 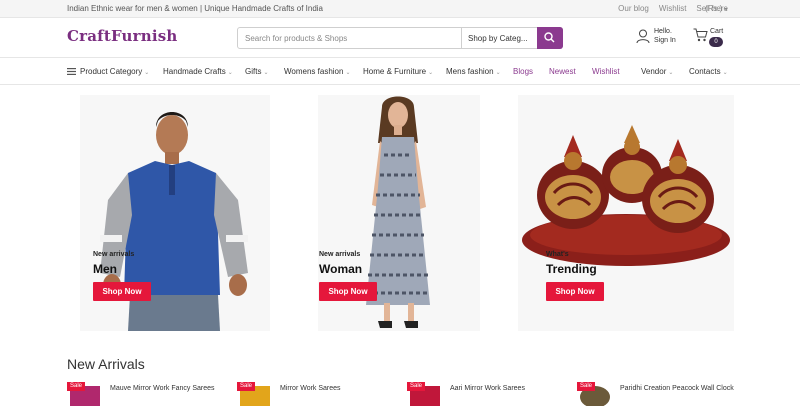 What do you see at coordinates (562, 71) in the screenshot?
I see `nav-newest: Newest` at bounding box center [562, 71].